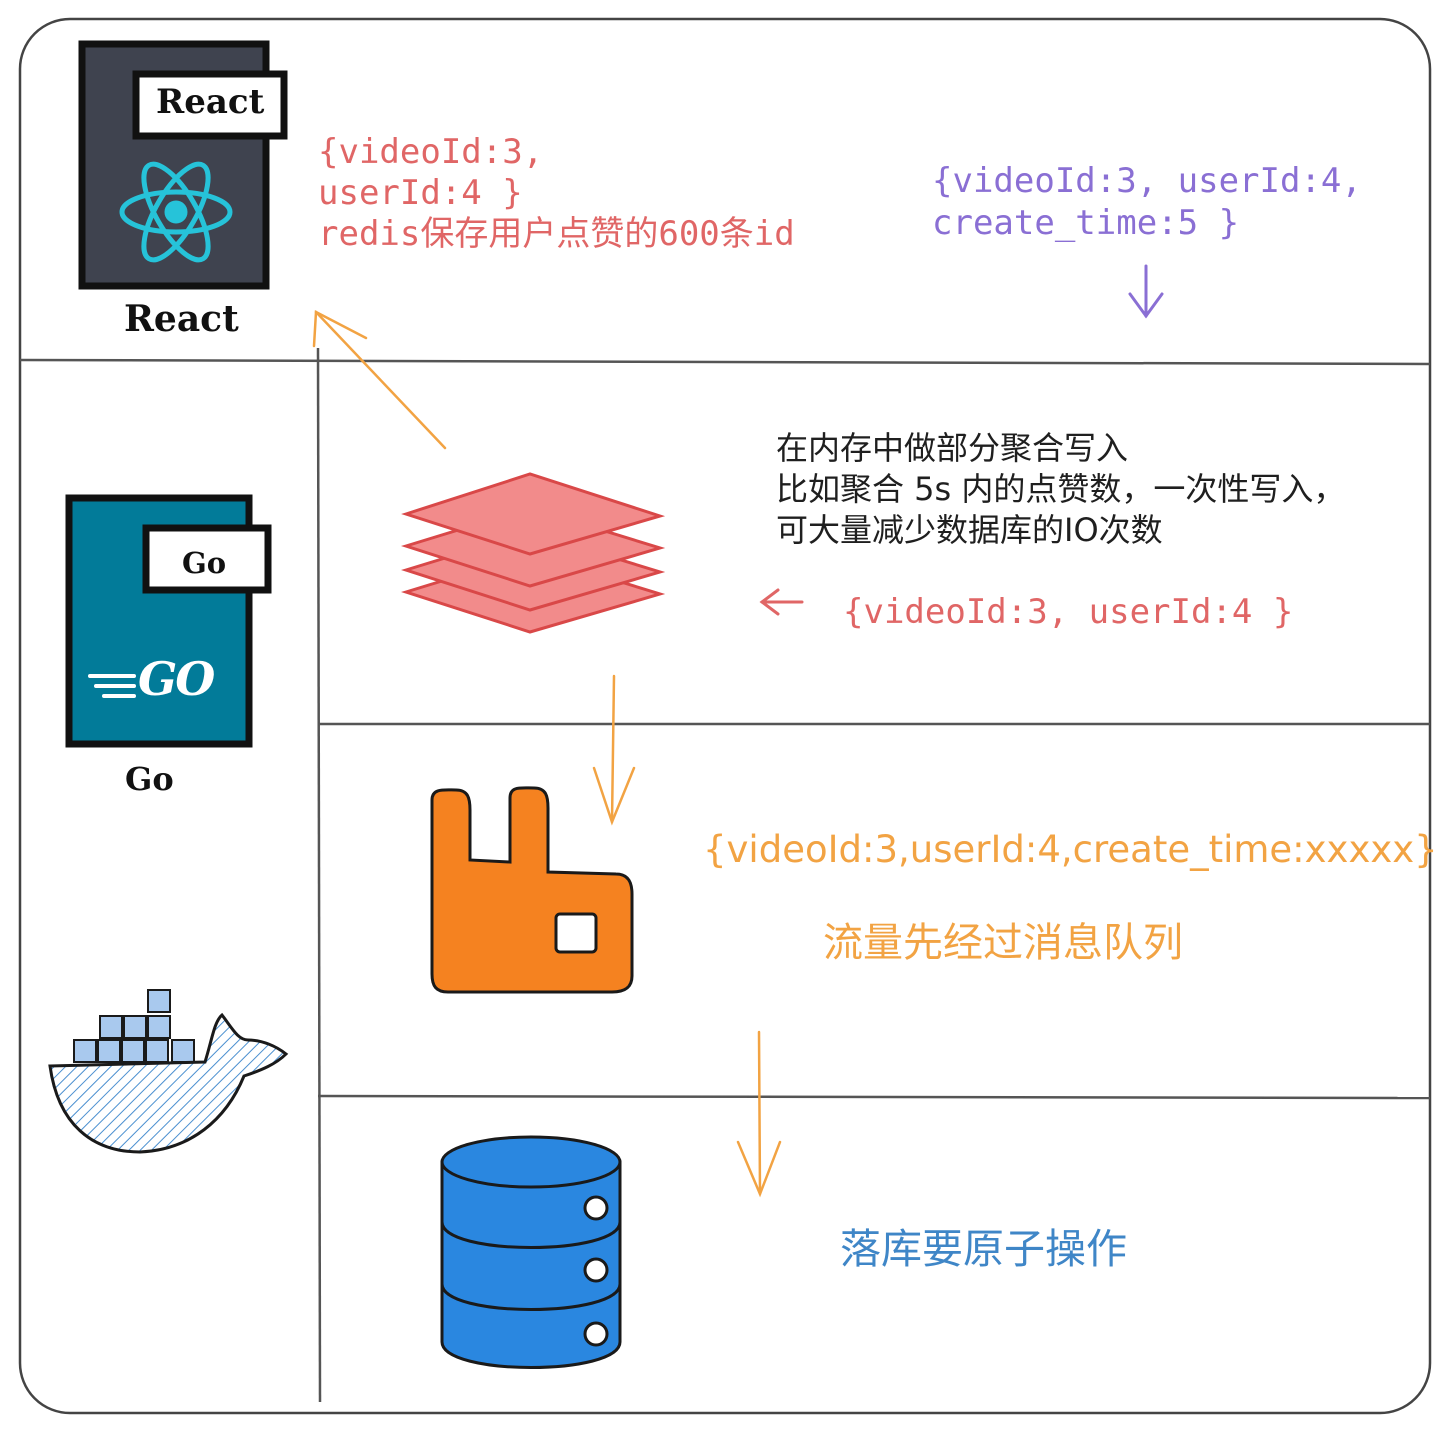 Image resolution: width=1450 pixels, height=1433 pixels. Describe the element at coordinates (759, 1114) in the screenshot. I see `arrow-queue-to-db` at that location.